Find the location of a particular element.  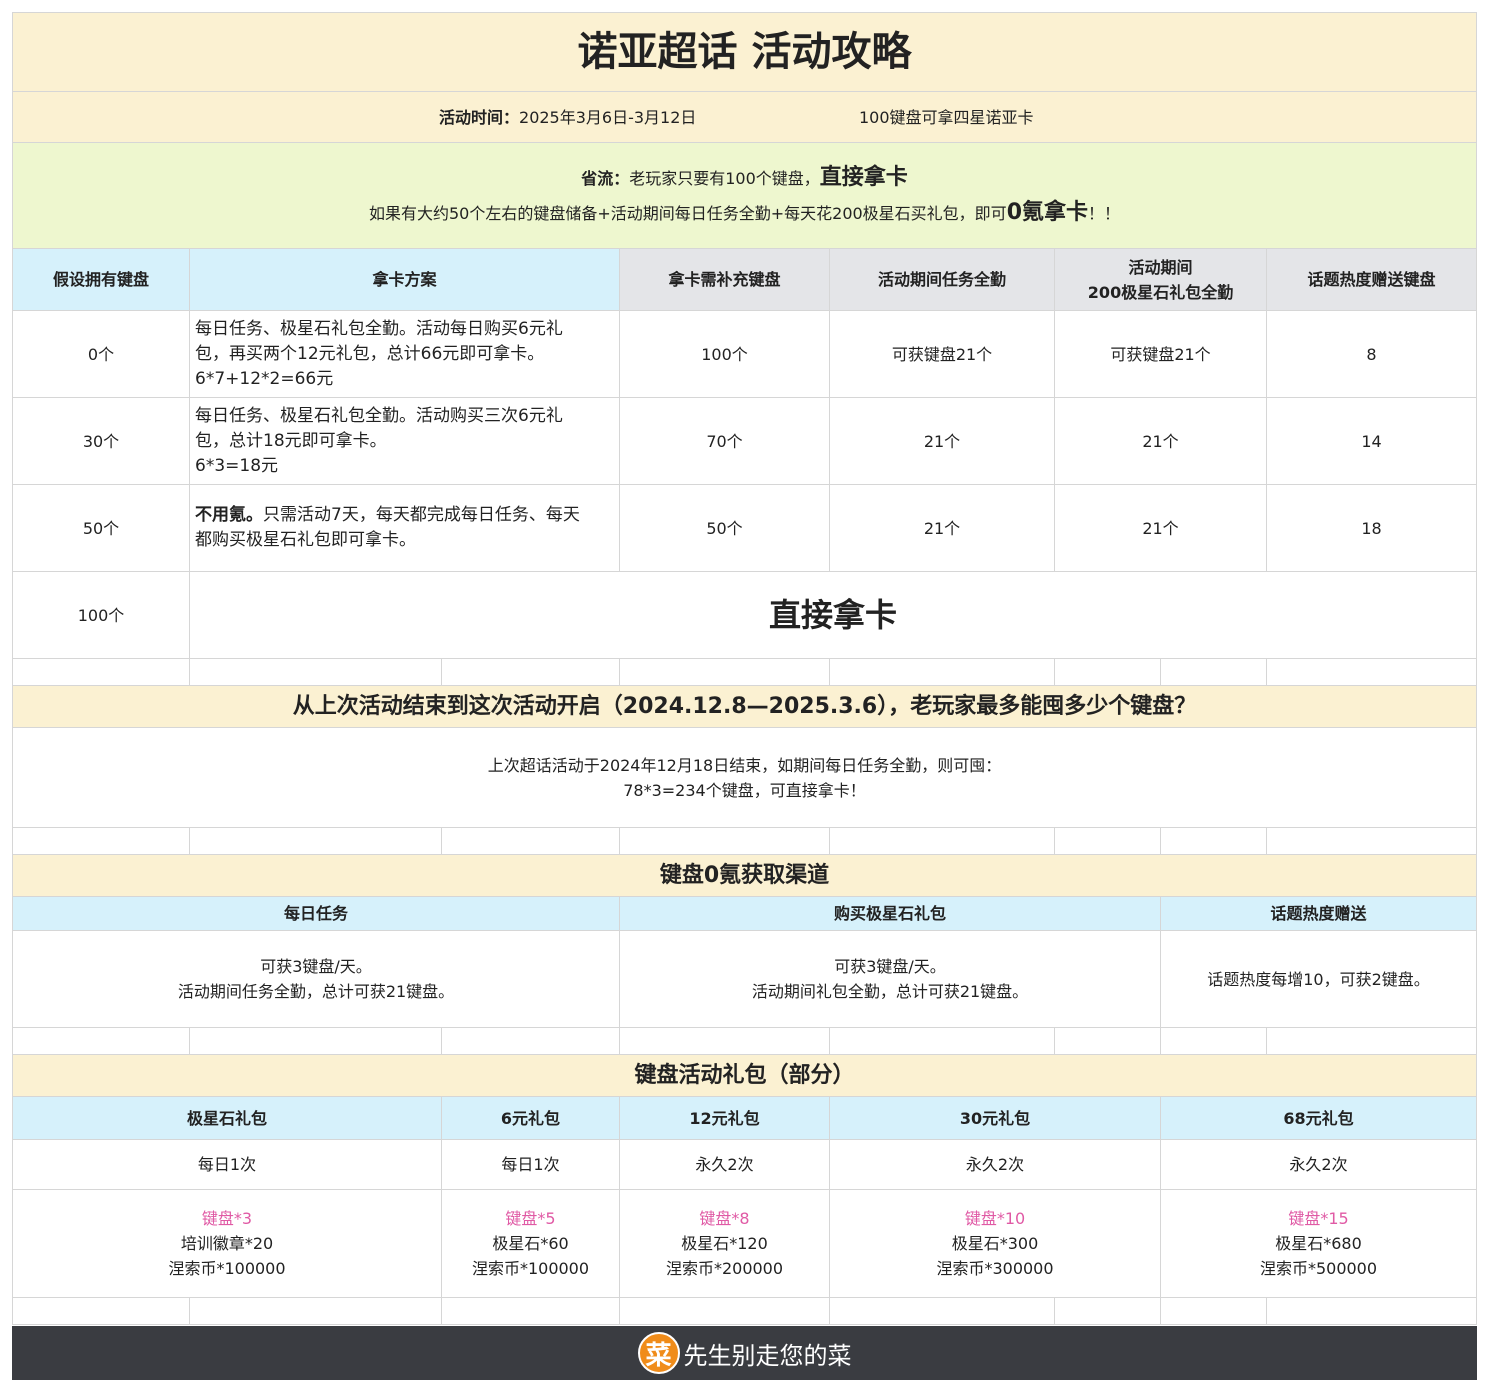

channel-heat: 话题热度每增10，可获2键盘。 is located at coordinates (1319, 979).